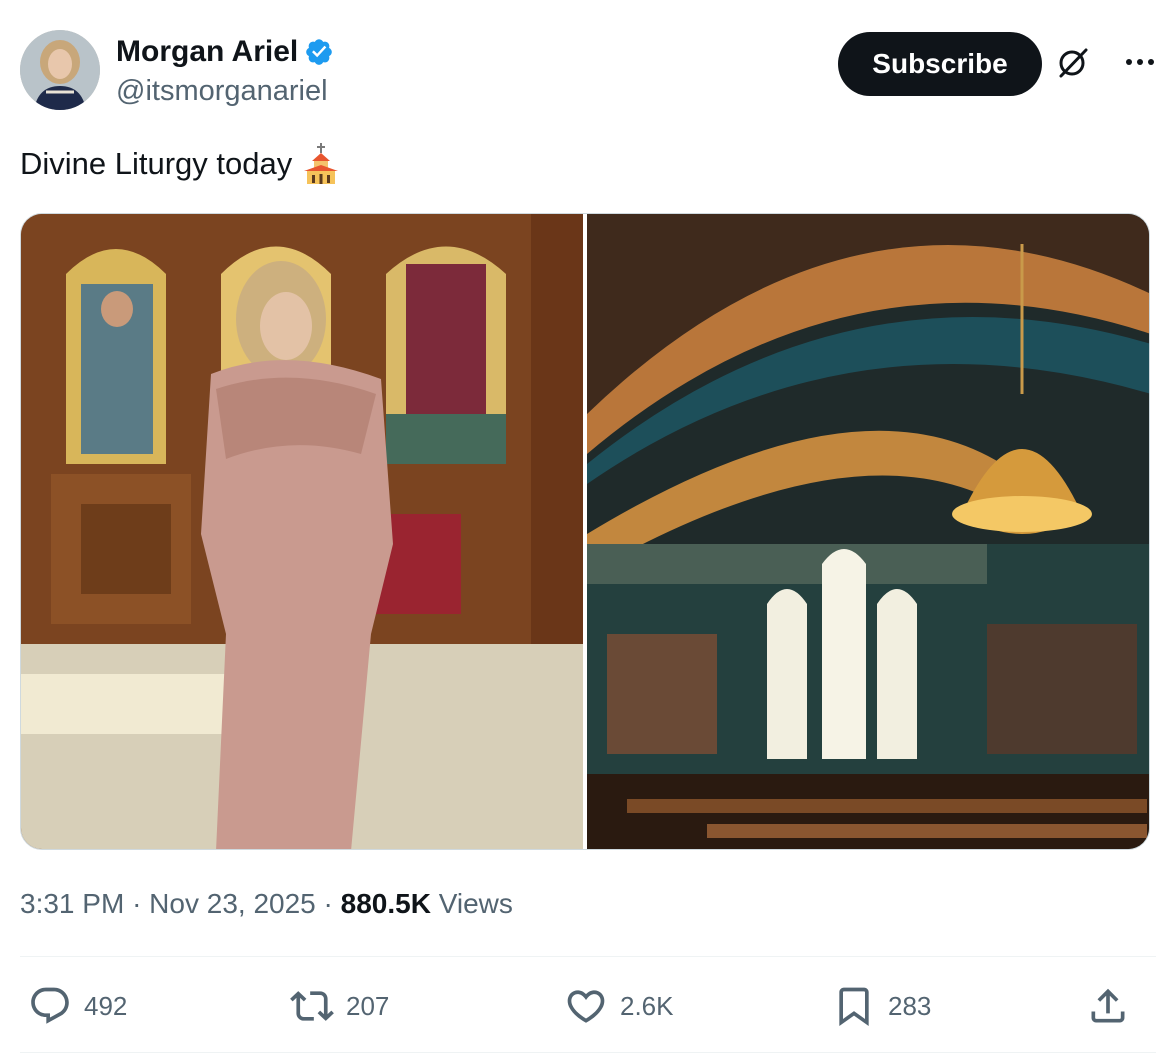 The image size is (1176, 1062). Describe the element at coordinates (77, 1006) in the screenshot. I see `reply-button: 492` at that location.